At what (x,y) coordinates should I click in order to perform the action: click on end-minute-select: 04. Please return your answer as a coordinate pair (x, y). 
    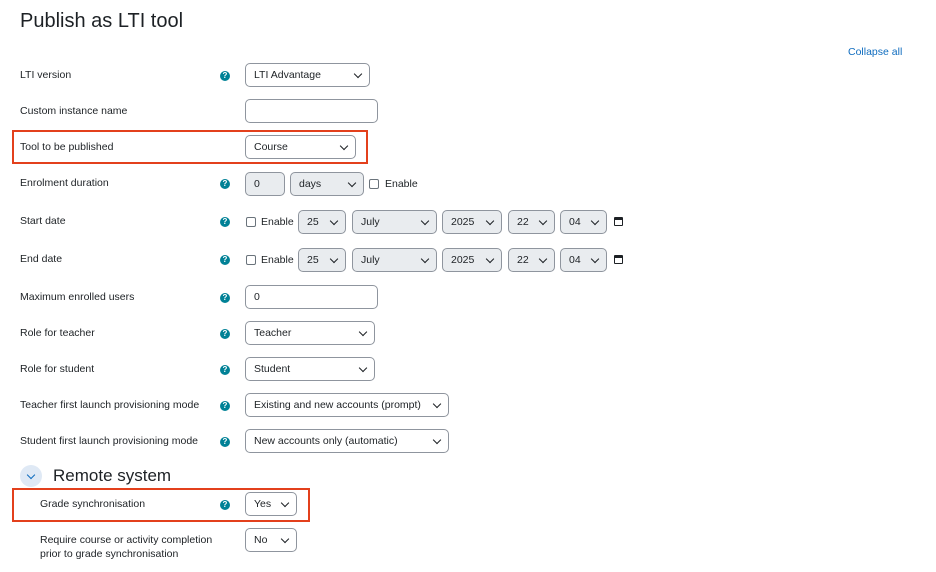
    Looking at the image, I should click on (583, 260).